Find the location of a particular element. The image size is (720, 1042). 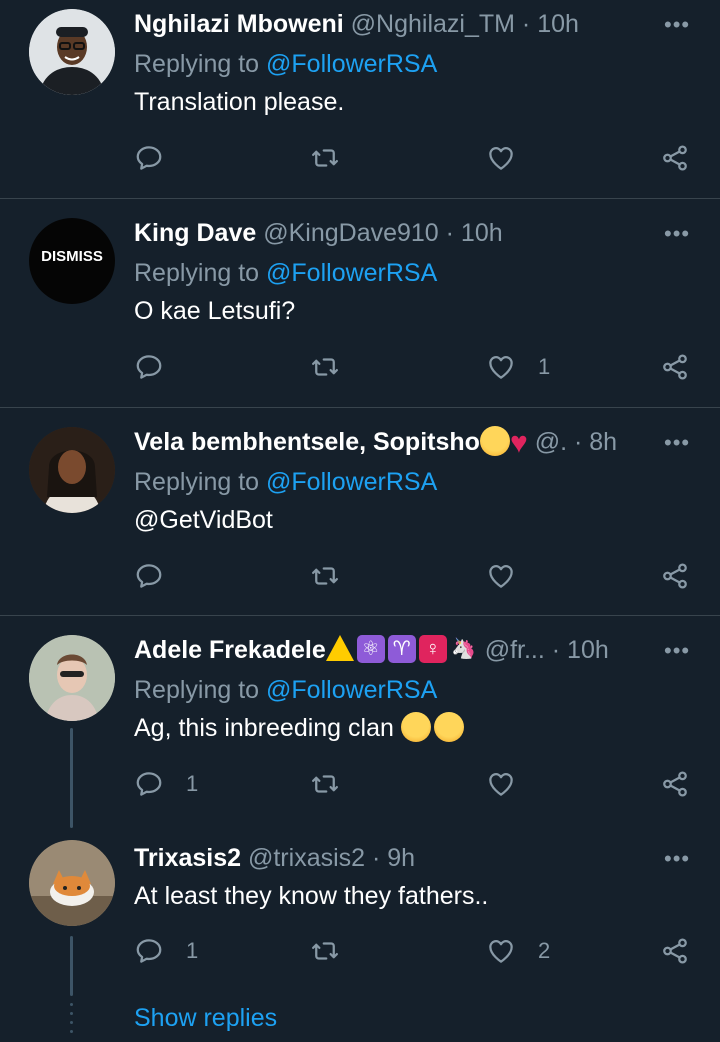

tweet-text: Translation please. is located at coordinates (239, 102).